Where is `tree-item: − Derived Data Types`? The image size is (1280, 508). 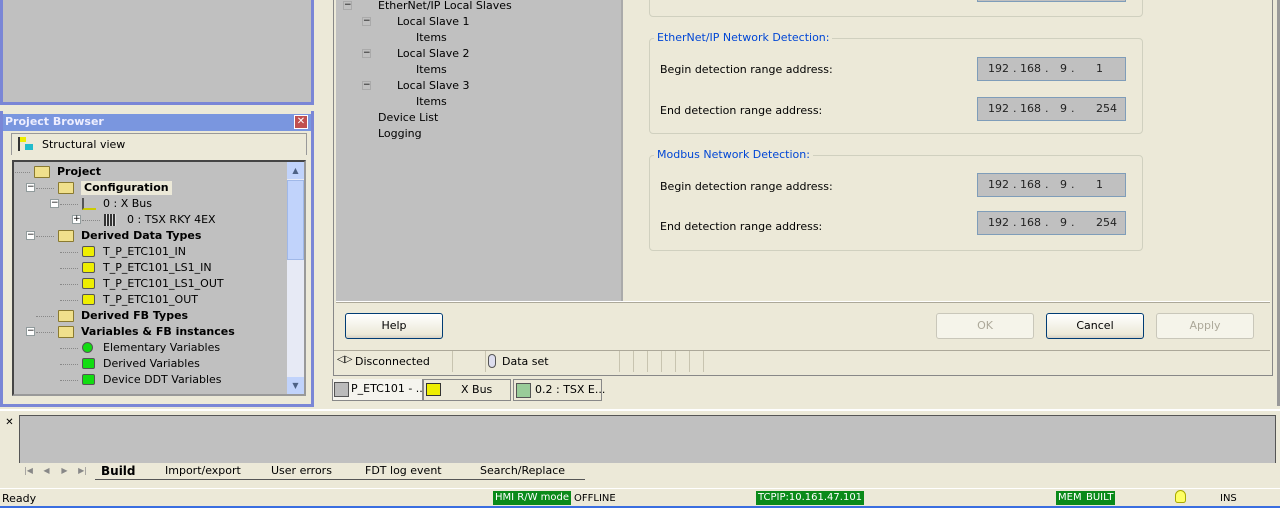
tree-item: − Derived Data Types is located at coordinates (149, 236).